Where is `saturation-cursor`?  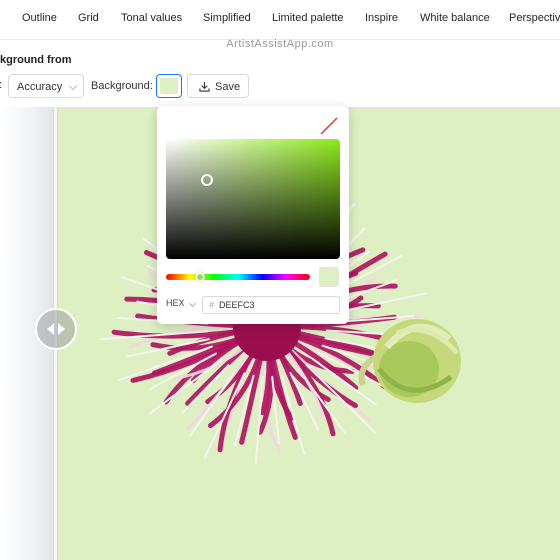 saturation-cursor is located at coordinates (207, 180).